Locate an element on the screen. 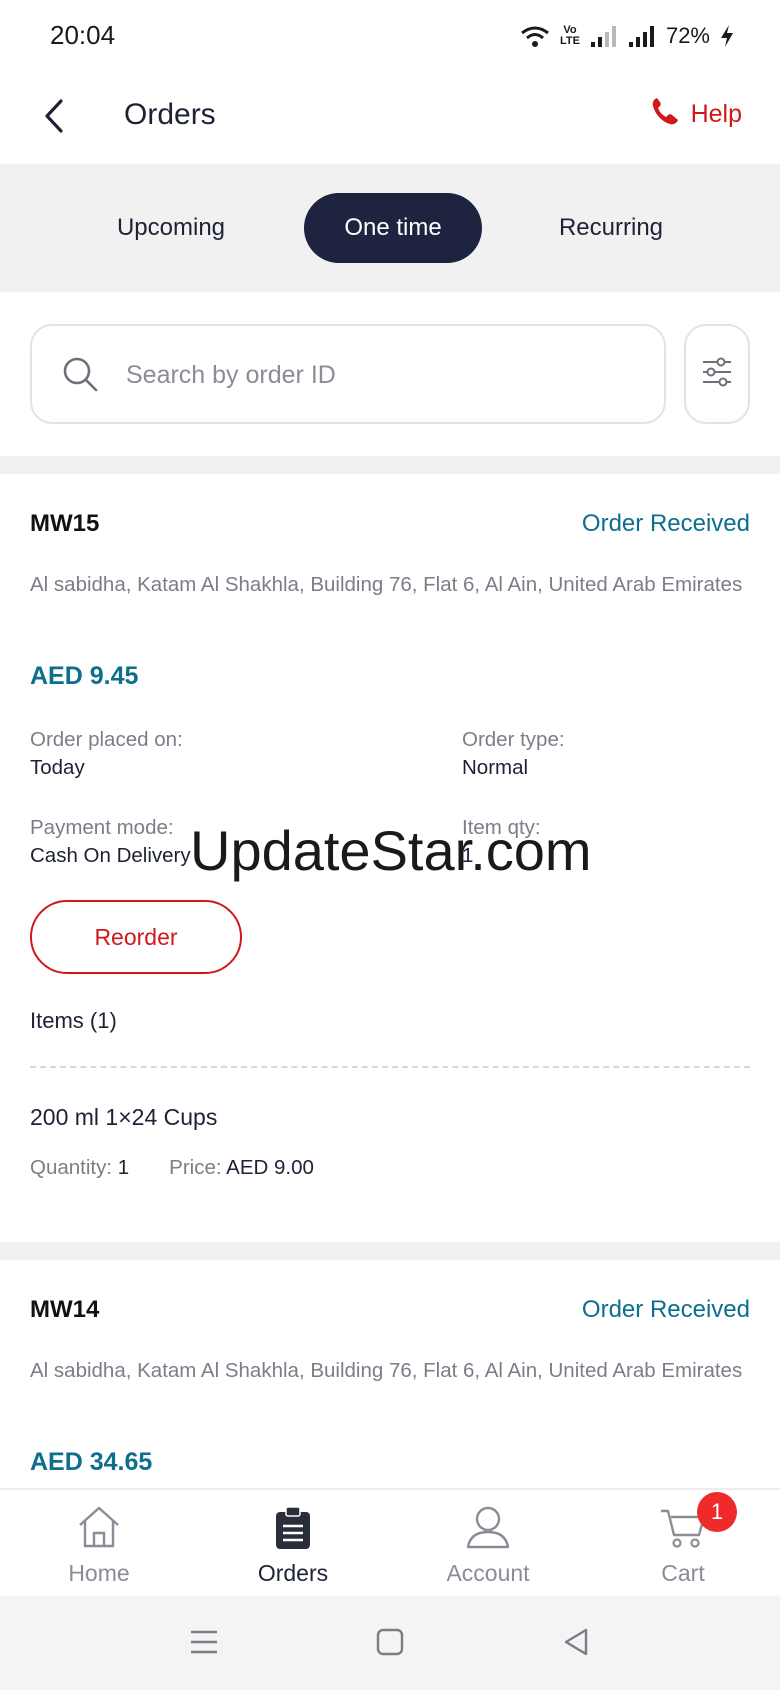 This screenshot has width=780, height=1690. system-nav-bar is located at coordinates (390, 1643).